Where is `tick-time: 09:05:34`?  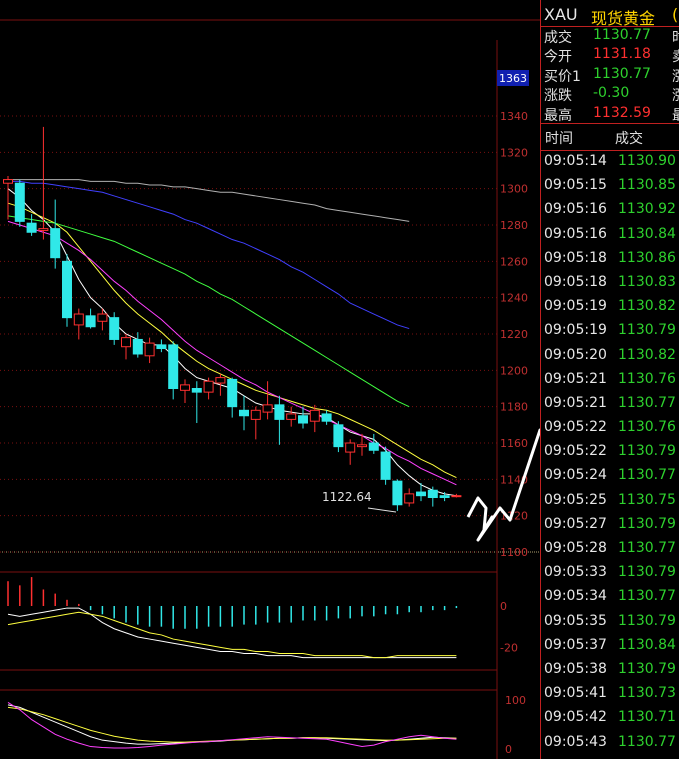
tick-time: 09:05:34 is located at coordinates (575, 596).